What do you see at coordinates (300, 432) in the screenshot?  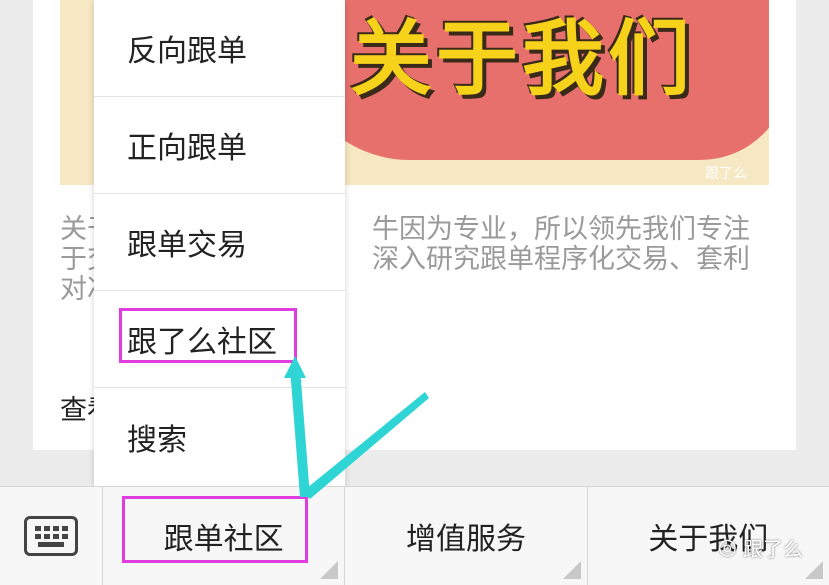 I see `arrow-shaft-up` at bounding box center [300, 432].